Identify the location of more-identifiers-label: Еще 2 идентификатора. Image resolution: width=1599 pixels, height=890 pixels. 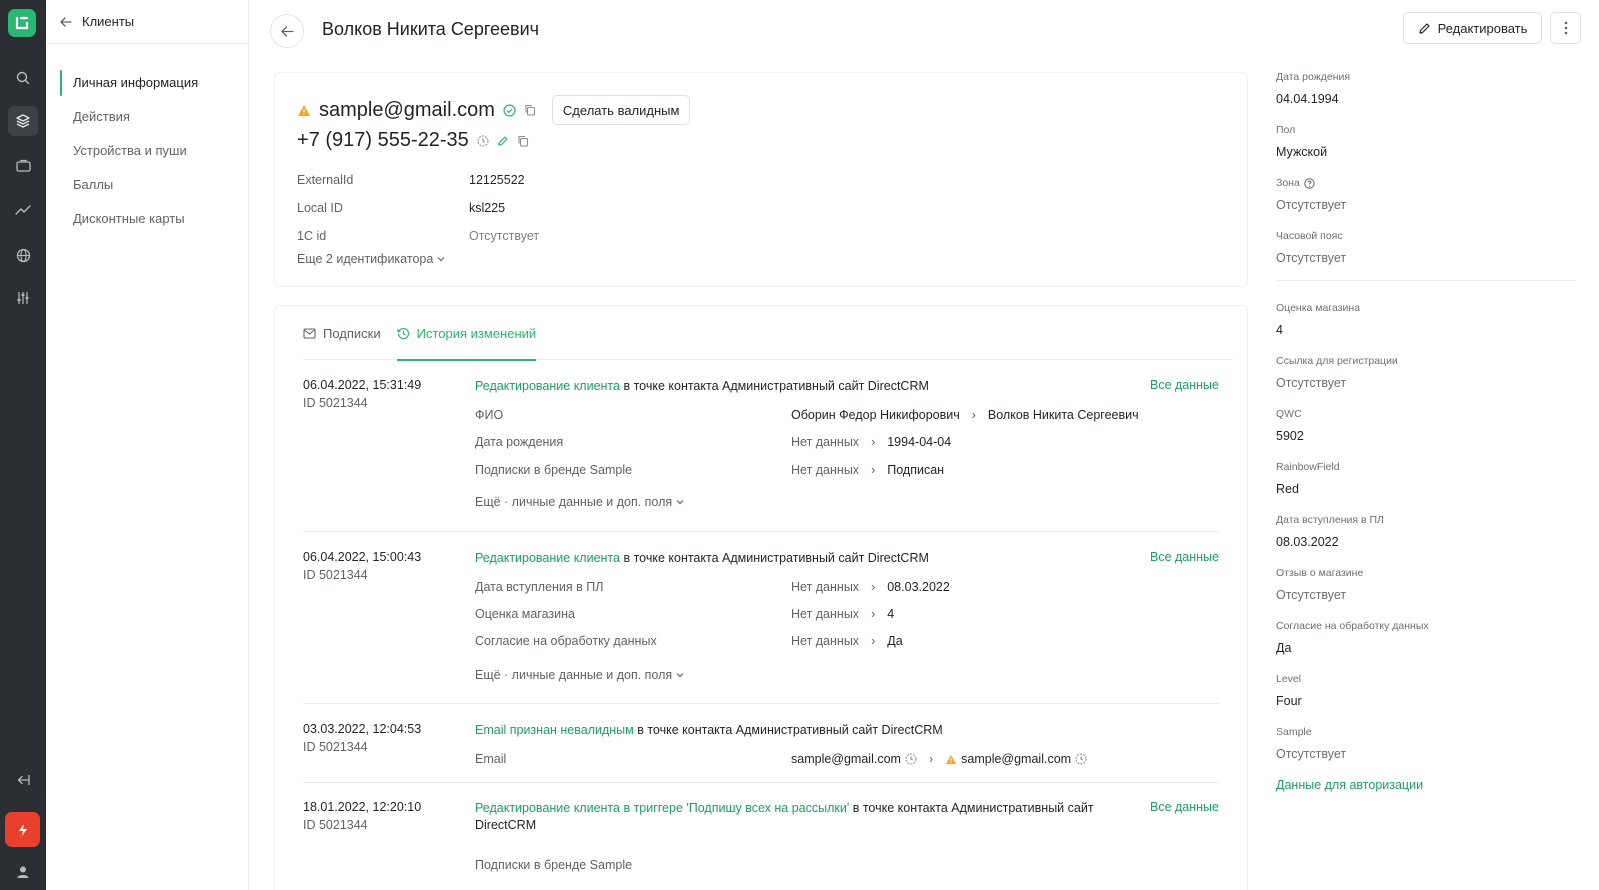
(365, 259).